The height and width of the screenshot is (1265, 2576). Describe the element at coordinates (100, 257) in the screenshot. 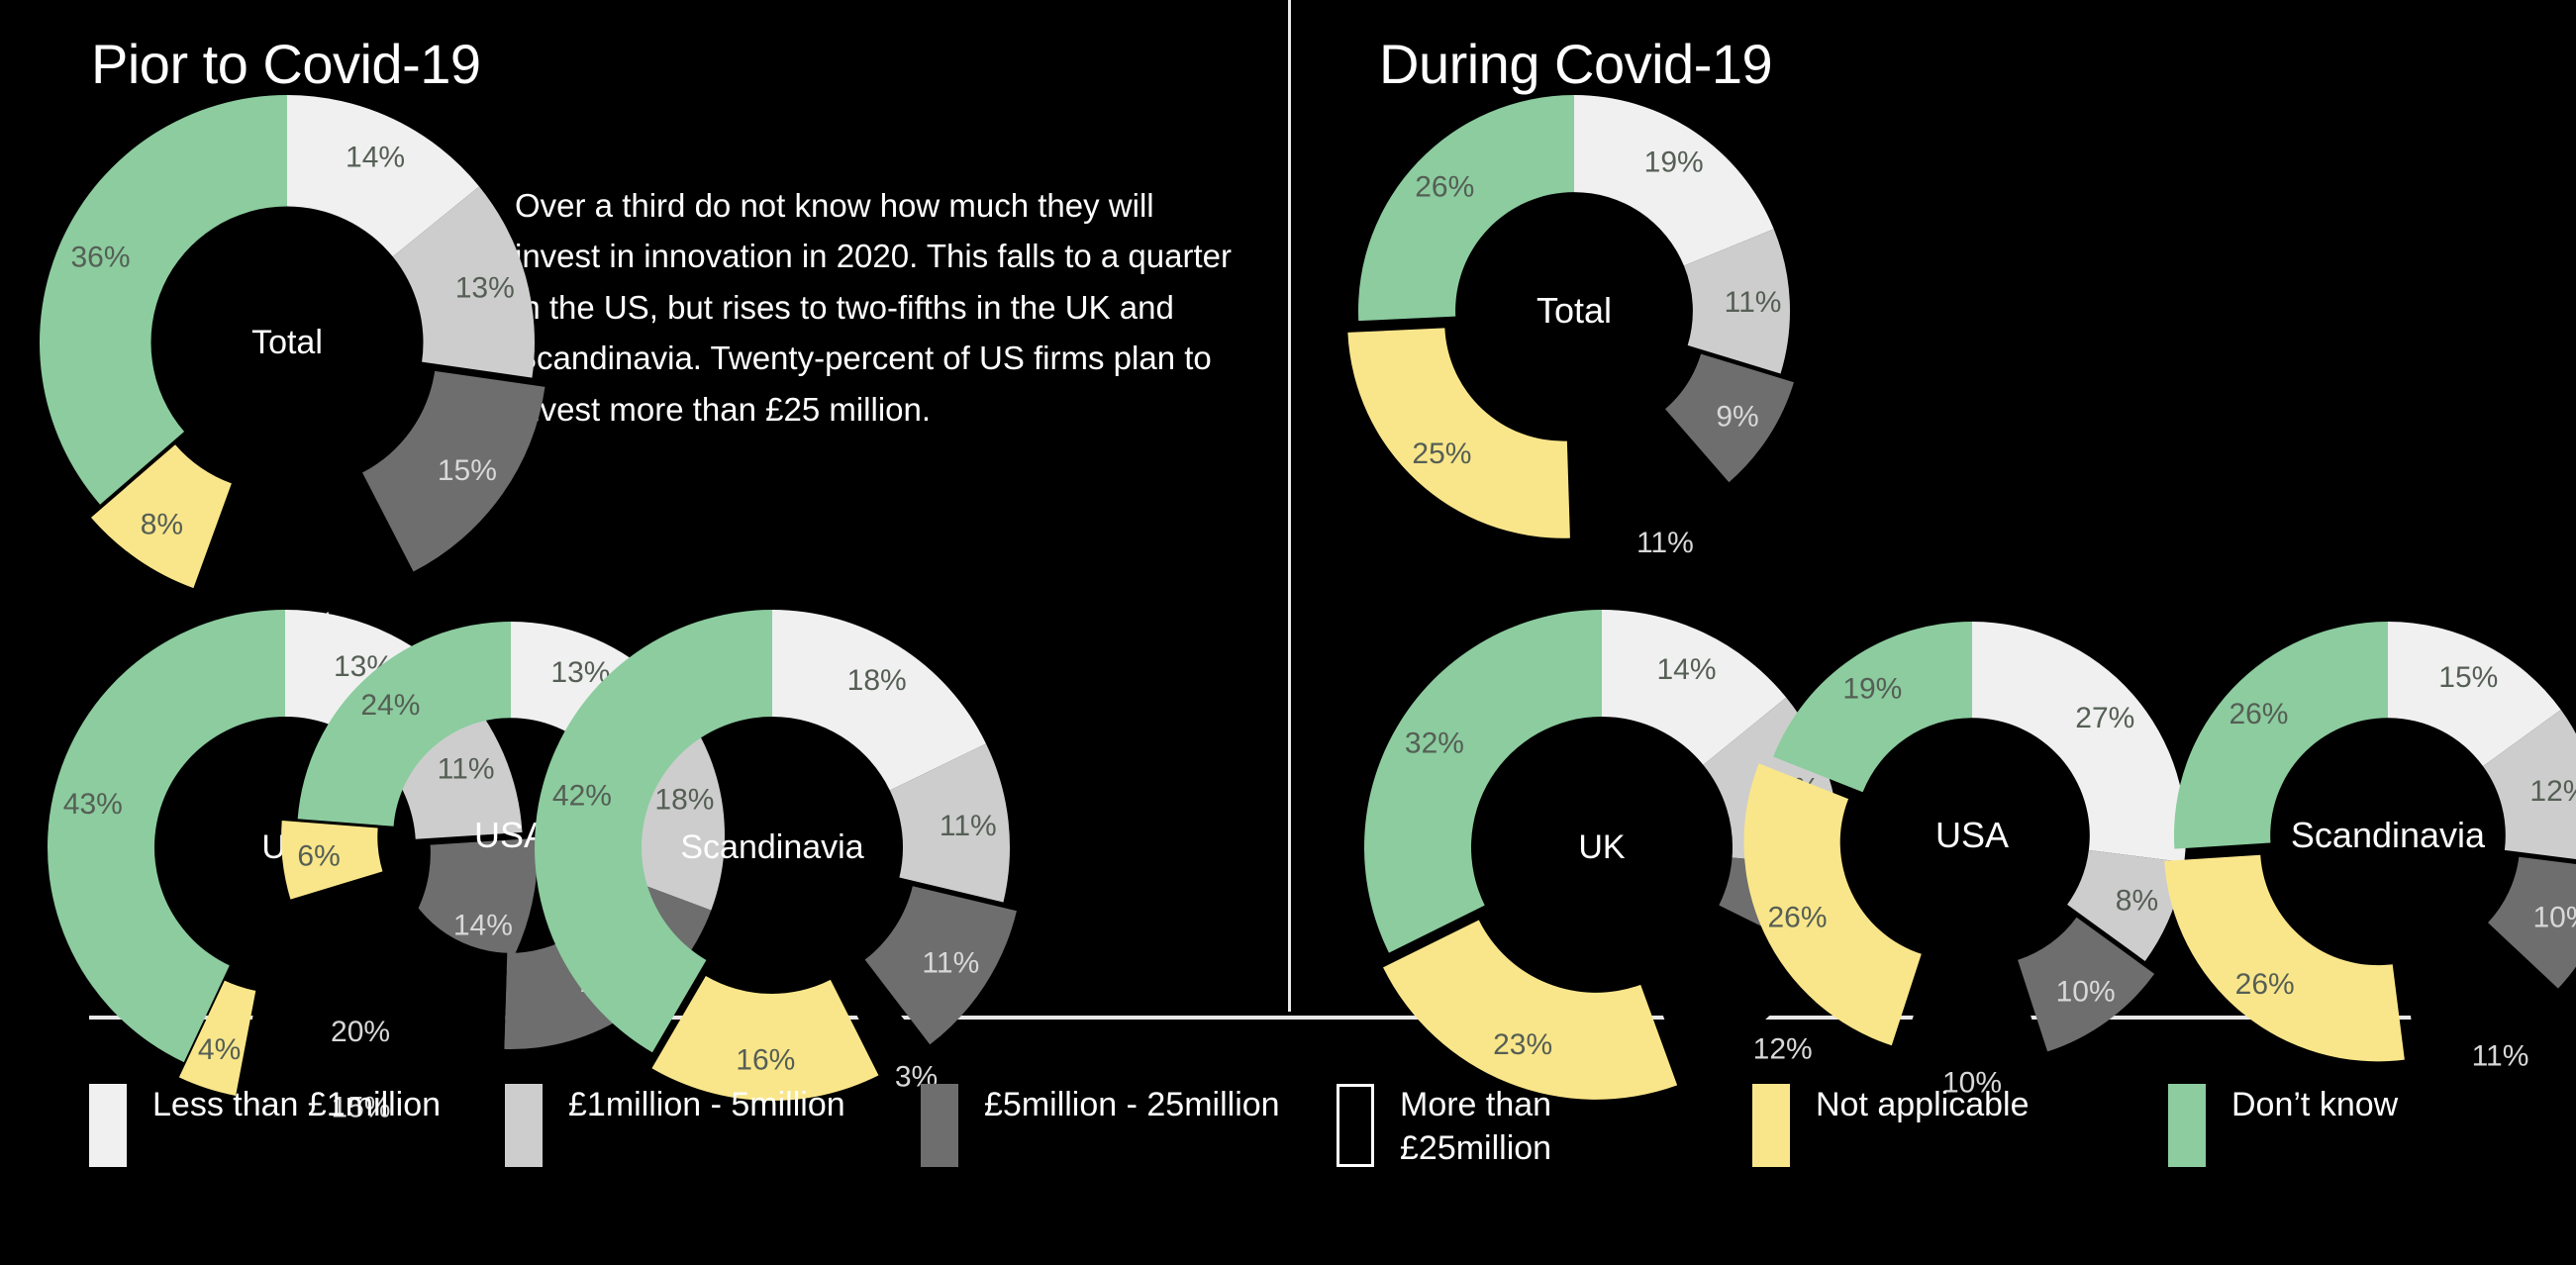

I see `donut-segment-label: 36%` at that location.